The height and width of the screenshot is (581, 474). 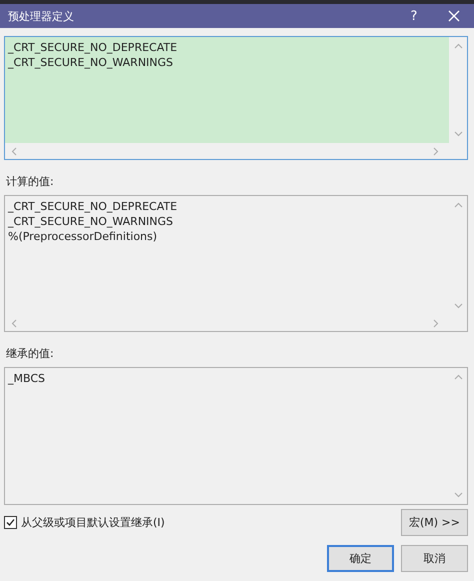 I want to click on definition-line: _CRT_SECURE_NO_DEPRECATE, so click(x=93, y=47).